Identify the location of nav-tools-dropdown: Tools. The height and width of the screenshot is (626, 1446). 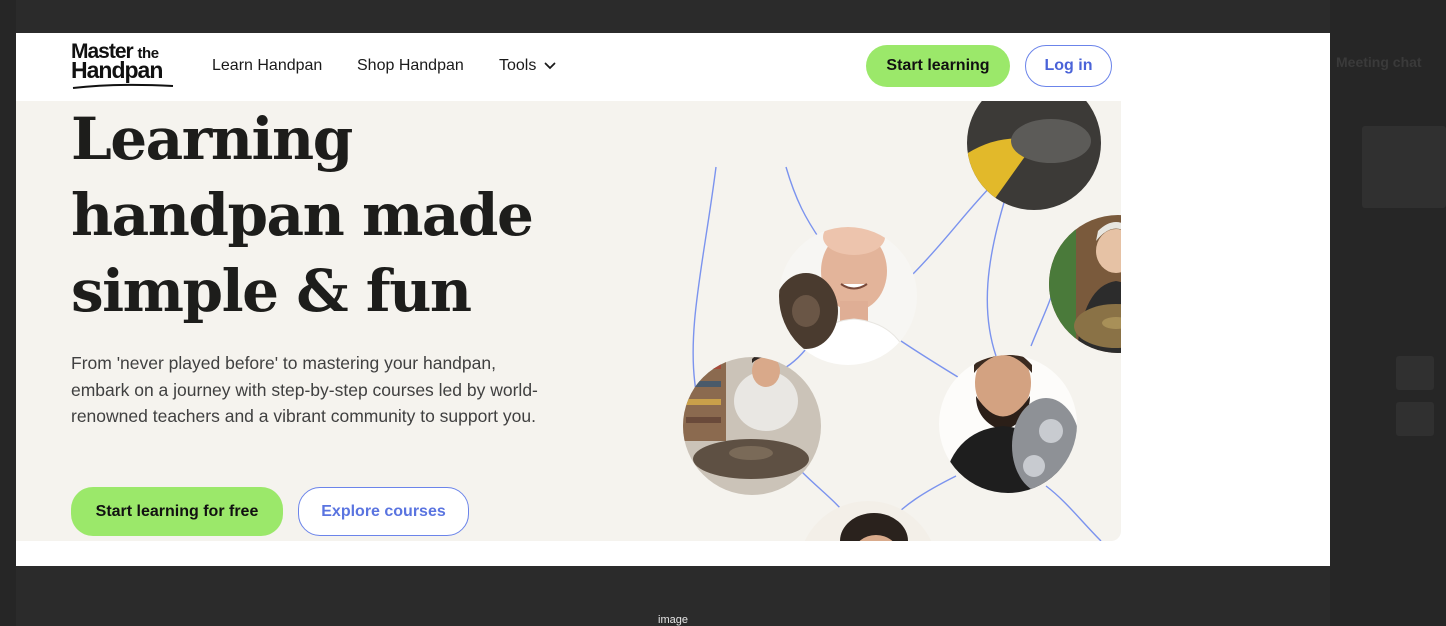
(527, 66).